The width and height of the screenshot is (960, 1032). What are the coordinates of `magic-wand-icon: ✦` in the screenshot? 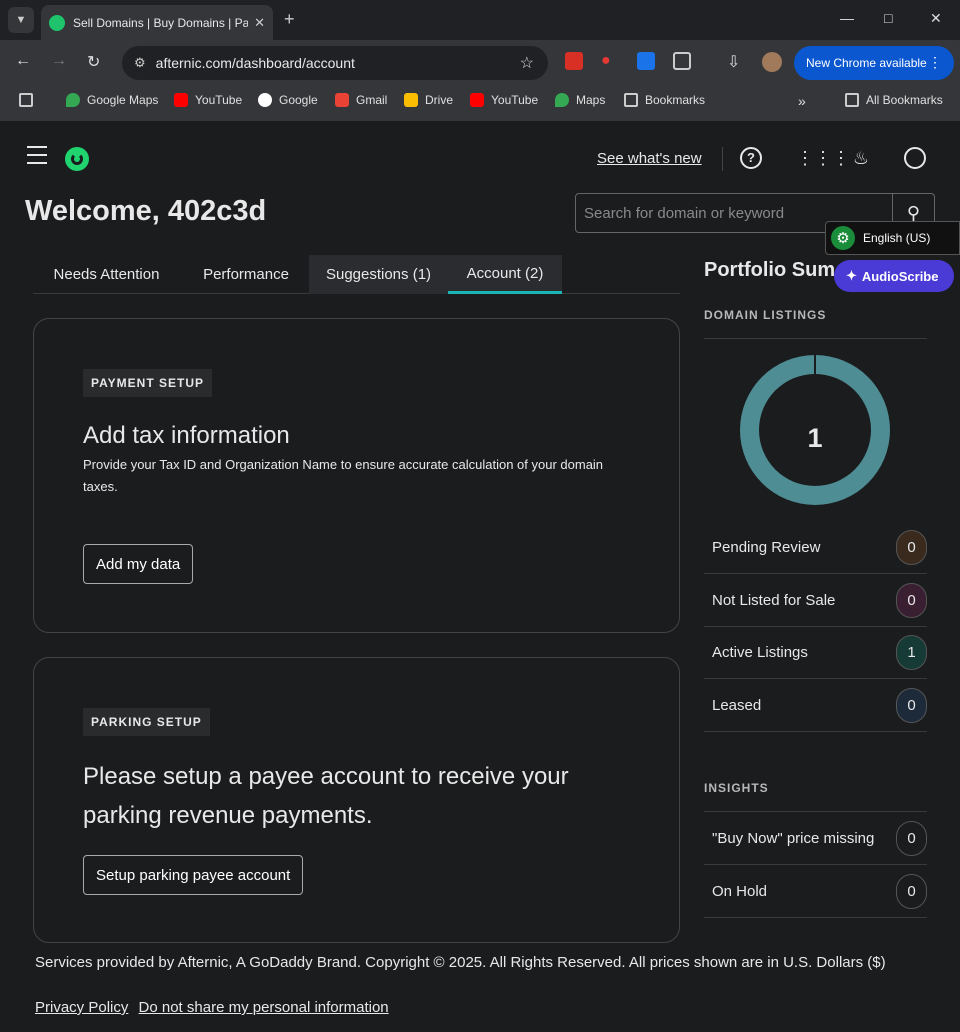 It's located at (851, 275).